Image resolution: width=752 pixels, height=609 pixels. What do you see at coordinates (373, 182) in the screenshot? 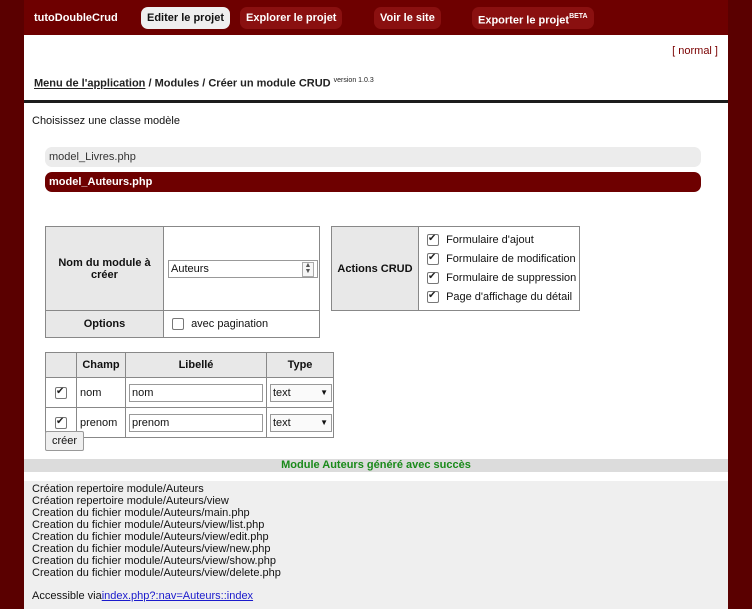
I see `model-item-auteurs: model_Auteurs.php` at bounding box center [373, 182].